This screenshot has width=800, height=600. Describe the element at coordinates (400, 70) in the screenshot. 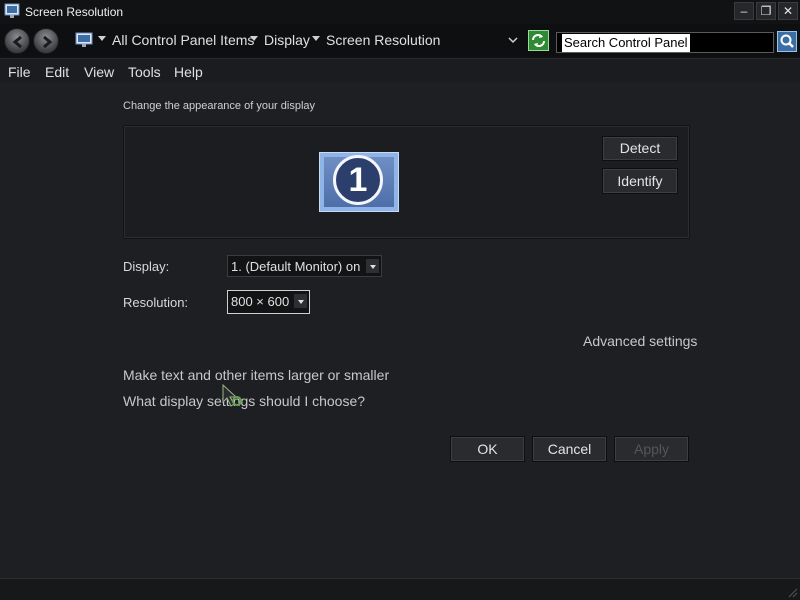

I see `menu-bar: File Edit View Tools Help` at that location.